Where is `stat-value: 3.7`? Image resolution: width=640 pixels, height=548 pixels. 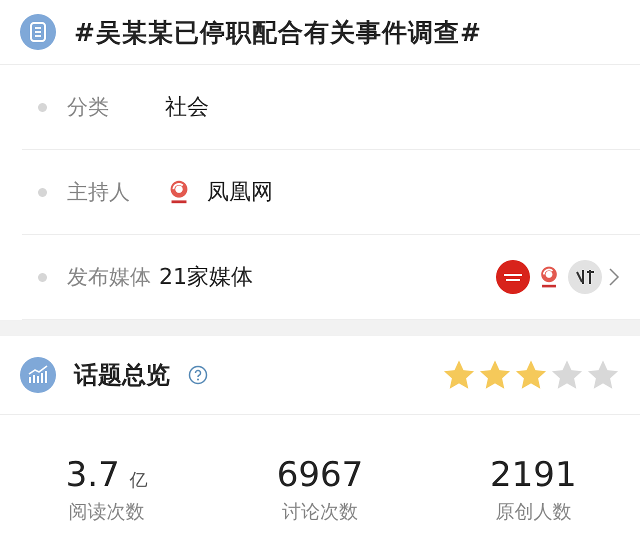
stat-value: 3.7 is located at coordinates (93, 475).